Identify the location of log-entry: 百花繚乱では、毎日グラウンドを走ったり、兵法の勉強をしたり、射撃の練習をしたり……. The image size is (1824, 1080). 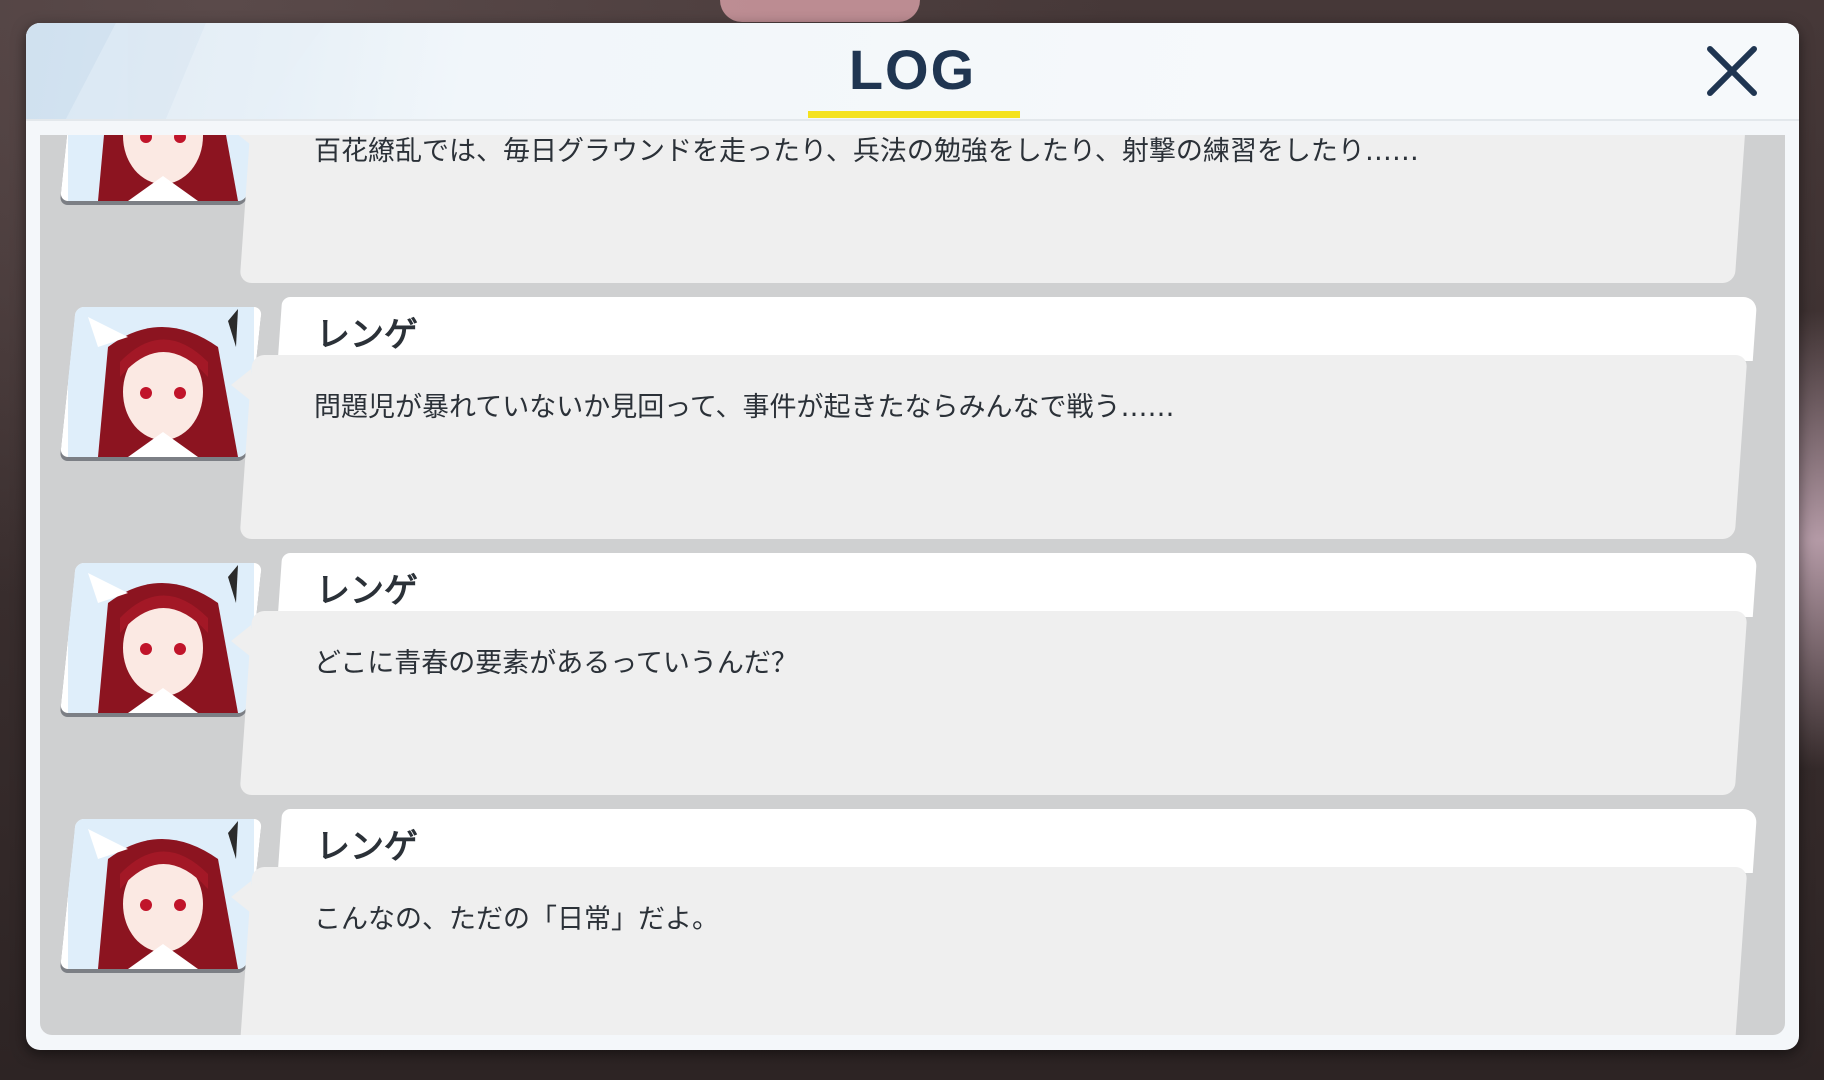
(912, 216).